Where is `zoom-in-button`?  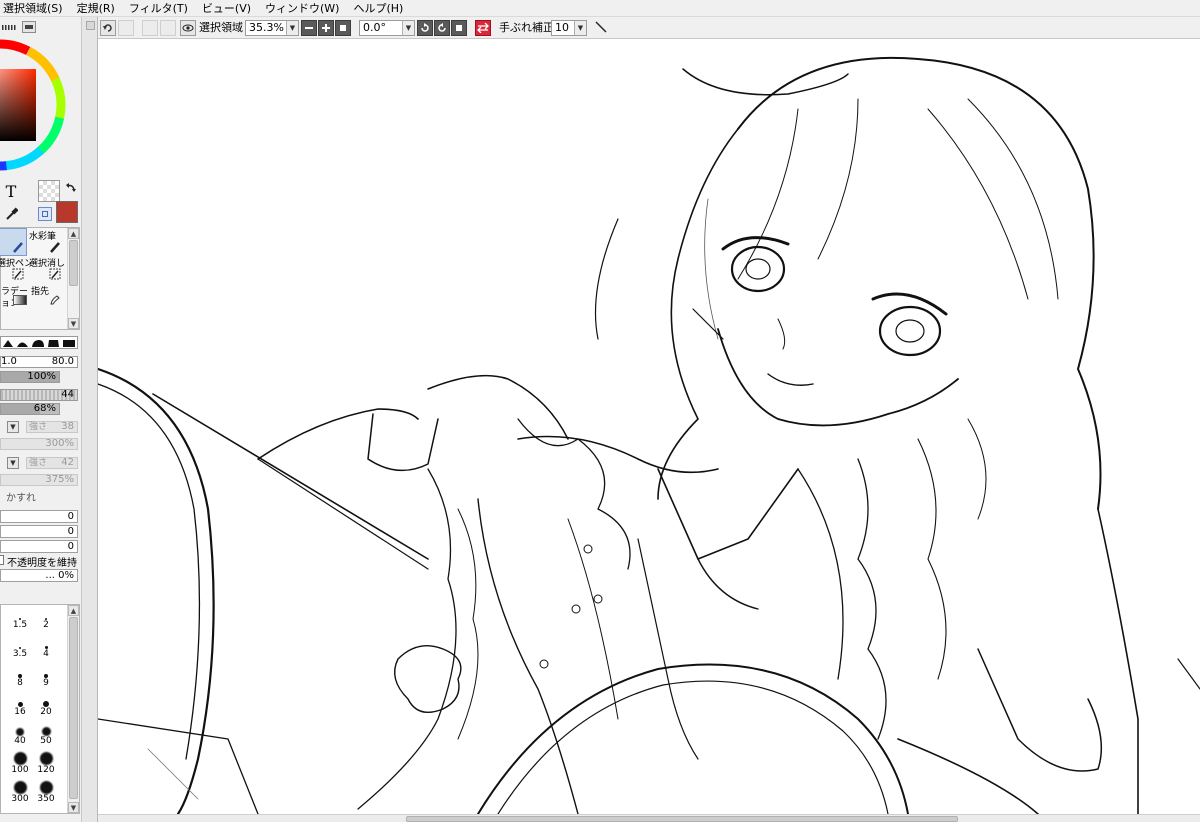 zoom-in-button is located at coordinates (326, 28).